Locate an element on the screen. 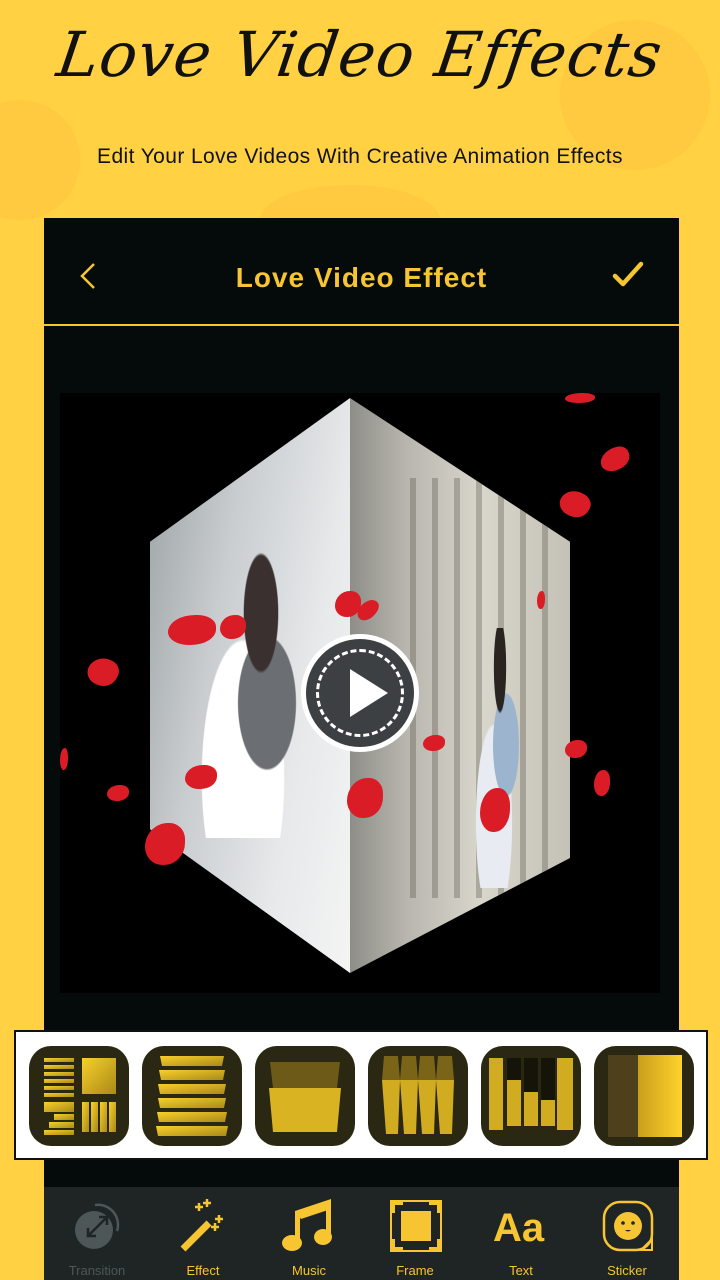 The image size is (720, 1280). tab-label: Frame is located at coordinates (415, 1270).